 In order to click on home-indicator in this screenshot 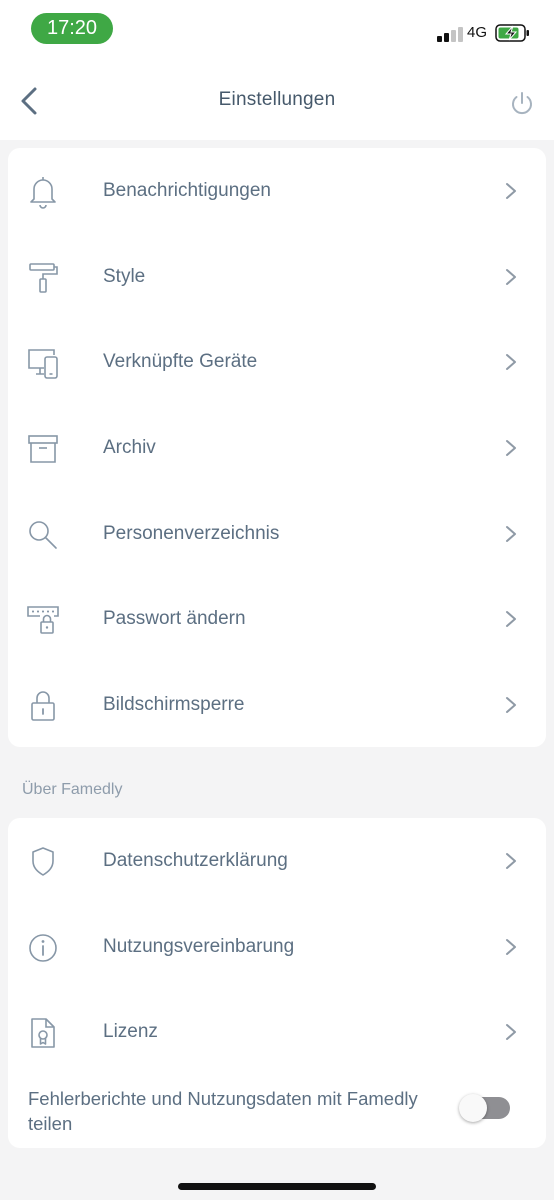, I will do `click(277, 1186)`.